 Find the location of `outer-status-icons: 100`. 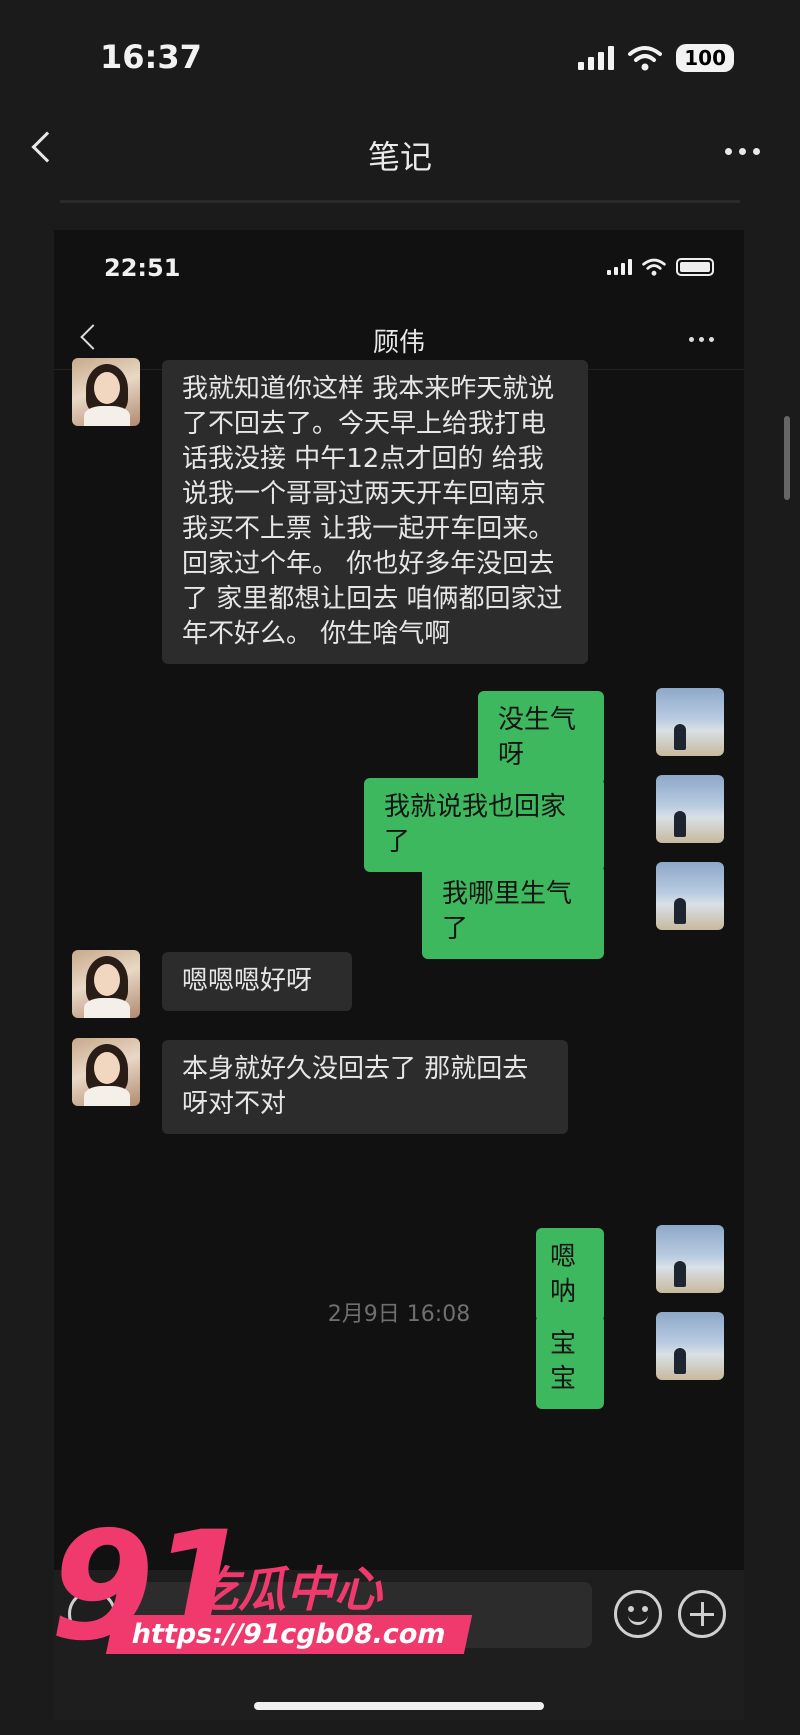

outer-status-icons: 100 is located at coordinates (656, 58).